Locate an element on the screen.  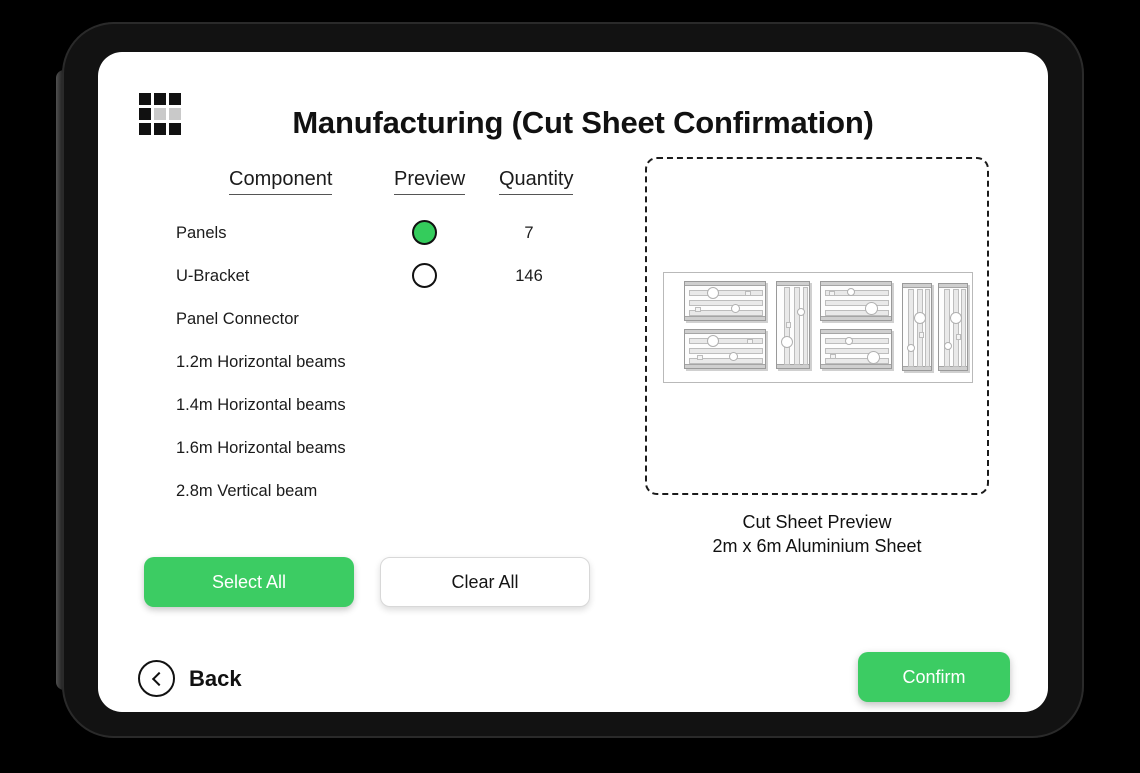
component-name: U-Bracket is located at coordinates (213, 276).